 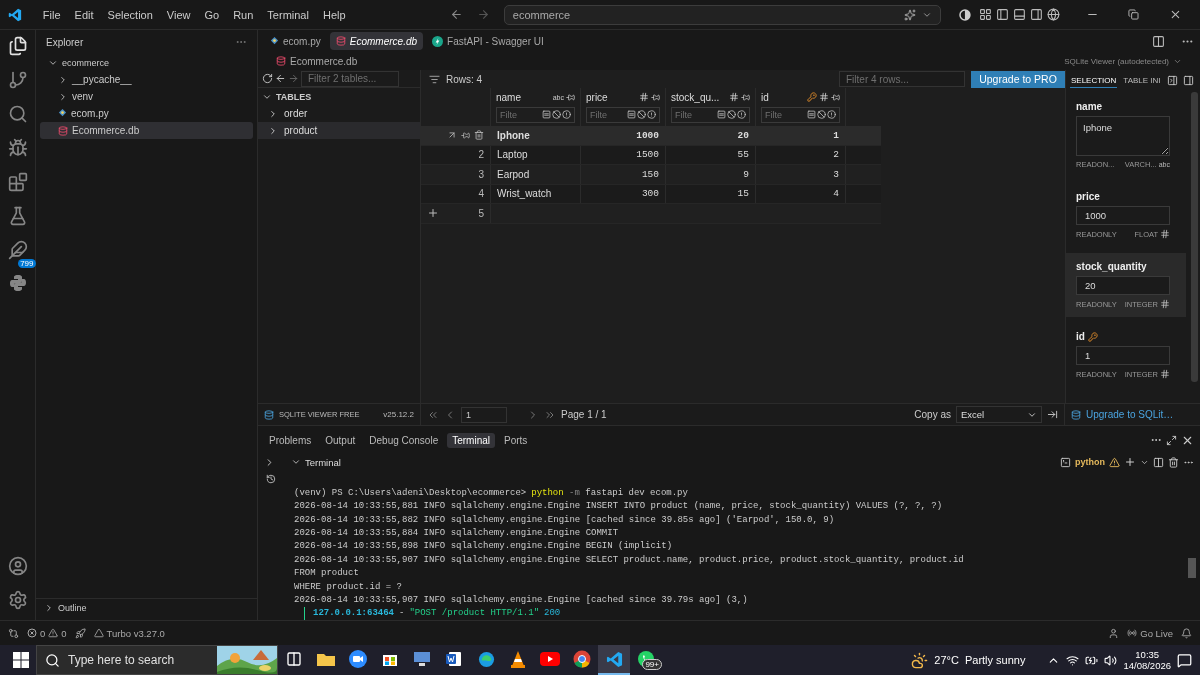 What do you see at coordinates (47, 633) in the screenshot?
I see `problems-status: 0 0` at bounding box center [47, 633].